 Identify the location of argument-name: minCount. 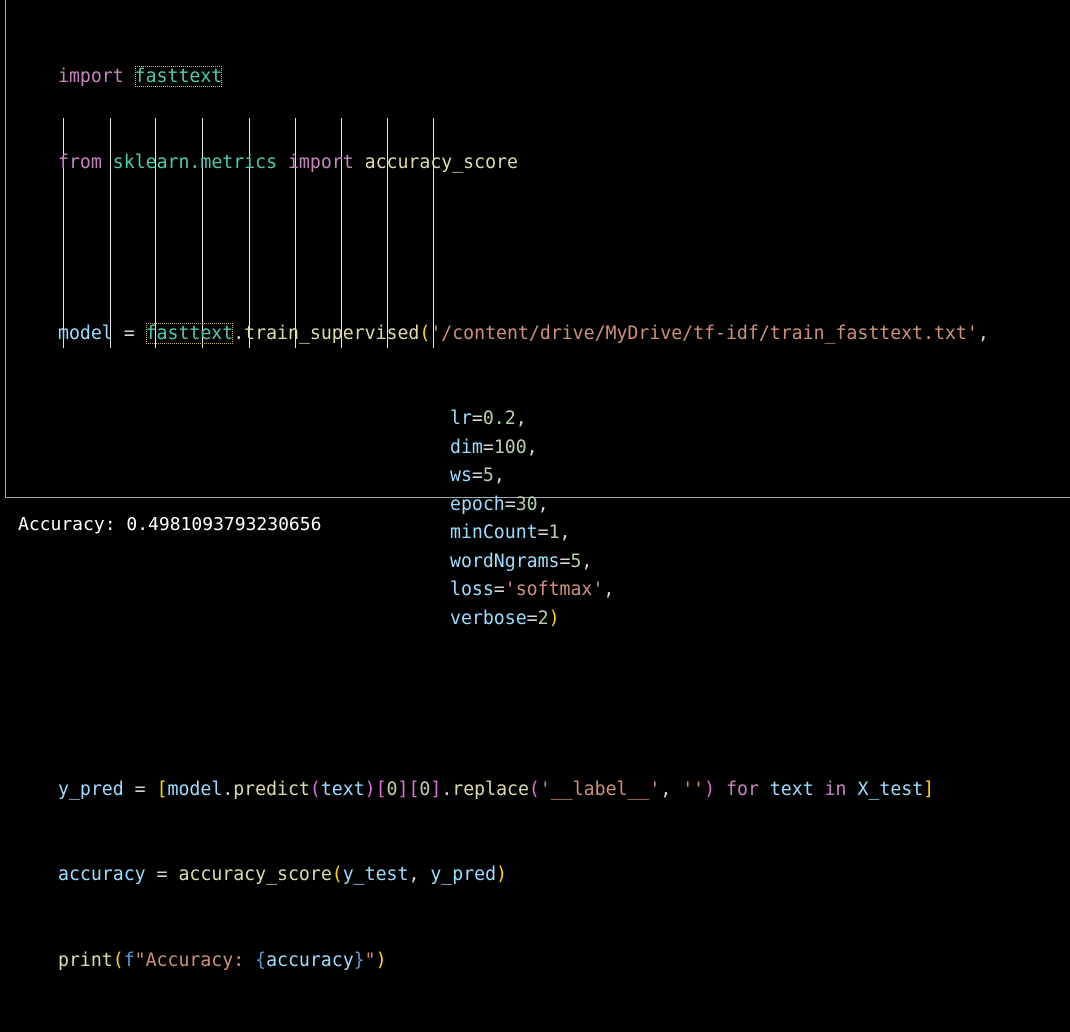
(494, 532).